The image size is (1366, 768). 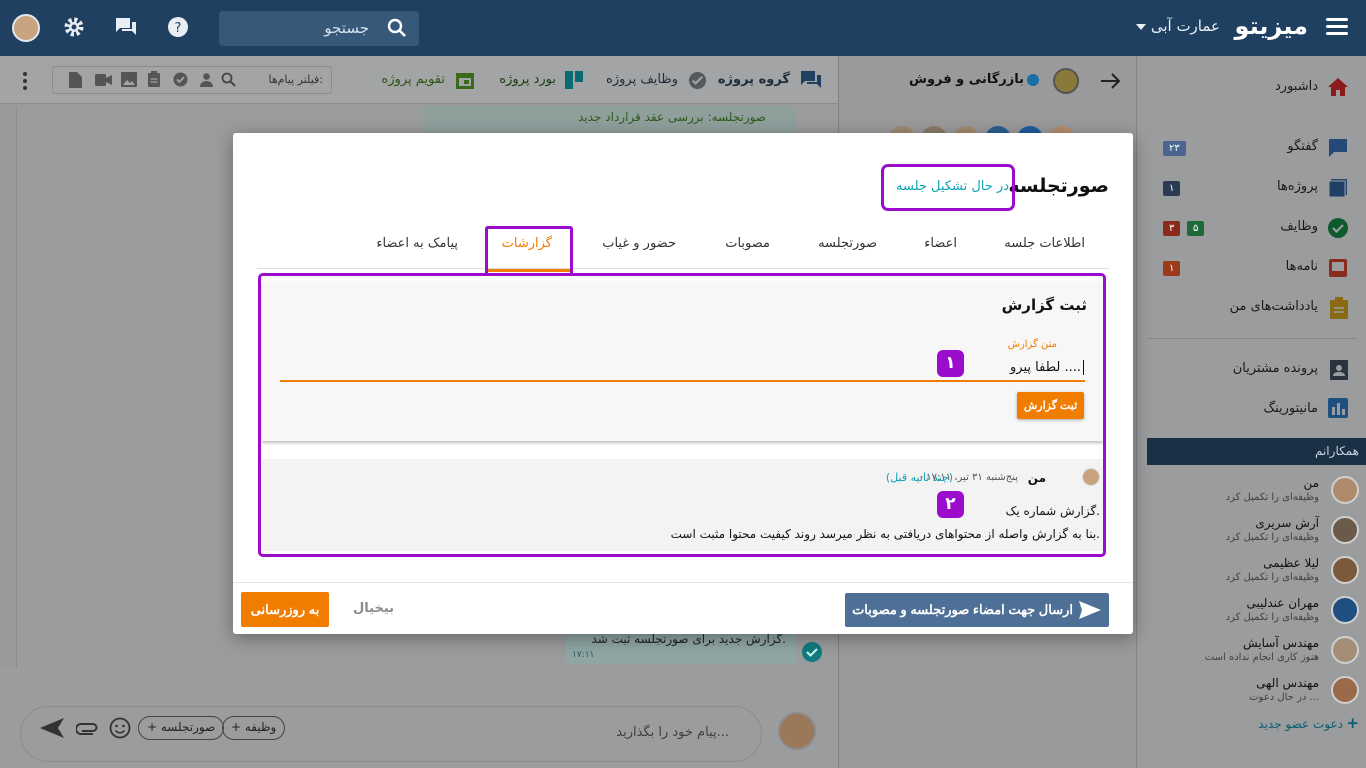 What do you see at coordinates (683, 268) in the screenshot?
I see `tab-divider` at bounding box center [683, 268].